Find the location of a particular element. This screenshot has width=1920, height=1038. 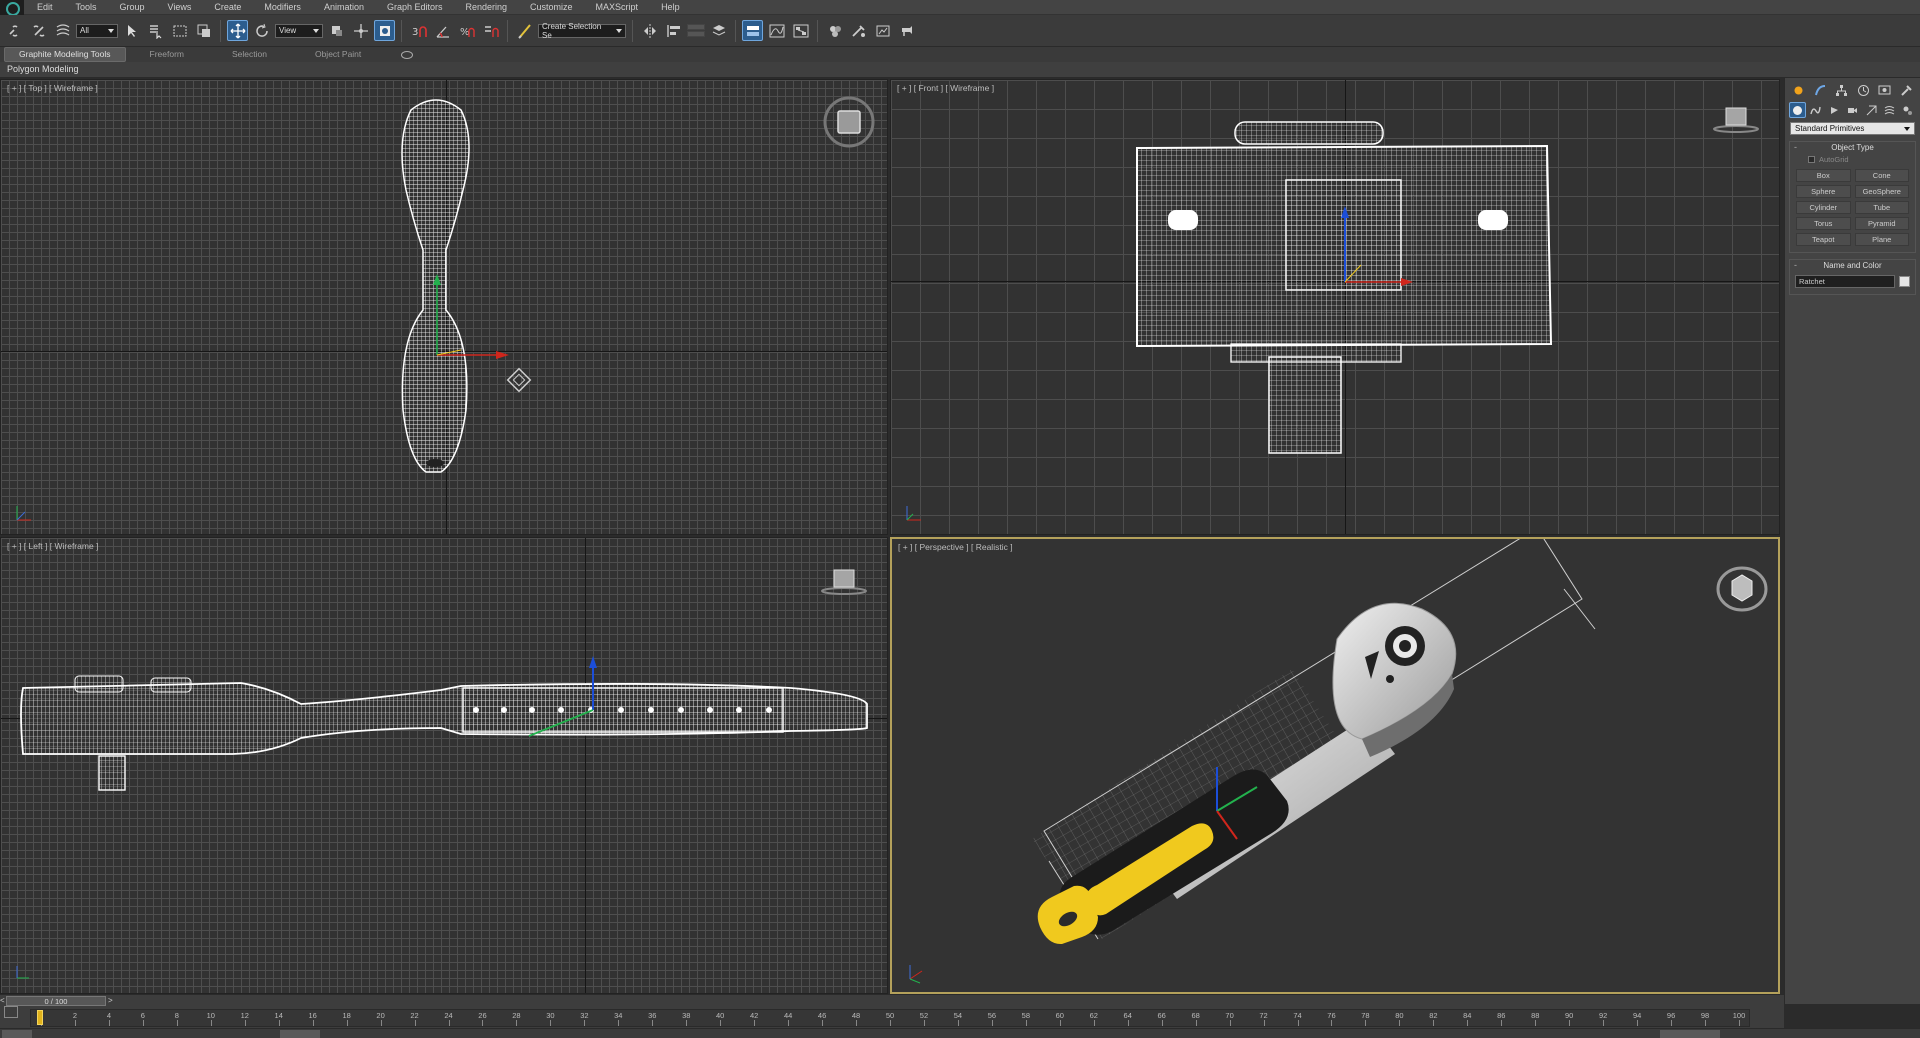

autogrid-checkbox-box is located at coordinates (1811, 159).